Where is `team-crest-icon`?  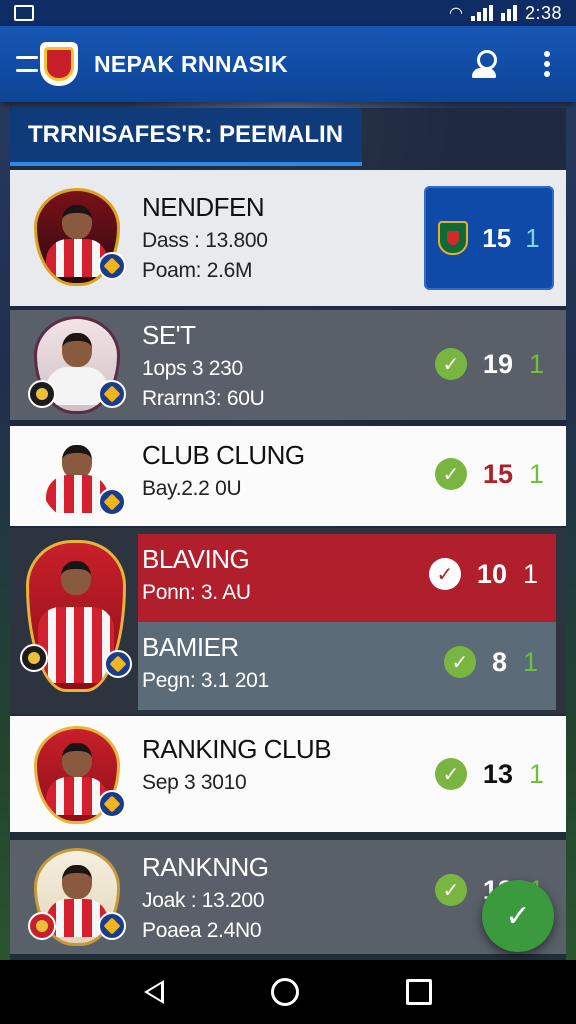
team-crest-icon is located at coordinates (453, 238).